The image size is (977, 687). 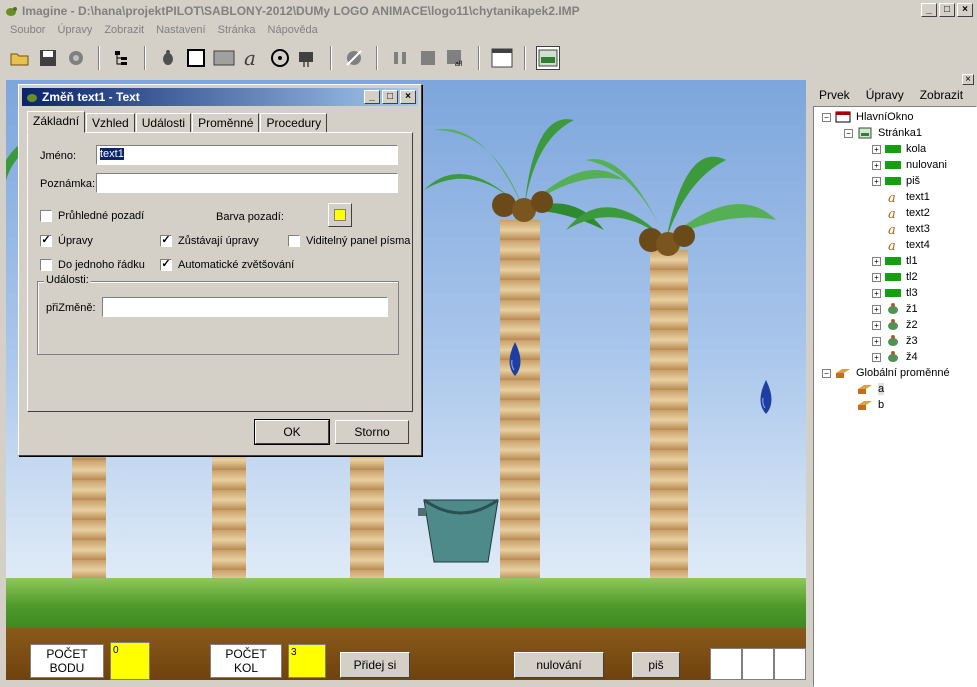 I want to click on svg-text: a, so click(x=892, y=213).